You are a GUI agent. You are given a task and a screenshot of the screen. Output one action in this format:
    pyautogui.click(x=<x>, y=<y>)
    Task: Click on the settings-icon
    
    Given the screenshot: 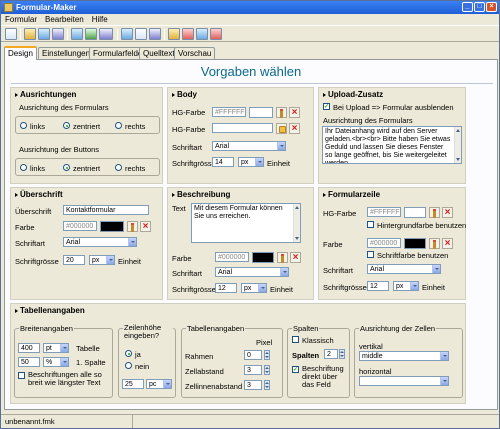 What is the action you would take?
    pyautogui.click(x=155, y=34)
    